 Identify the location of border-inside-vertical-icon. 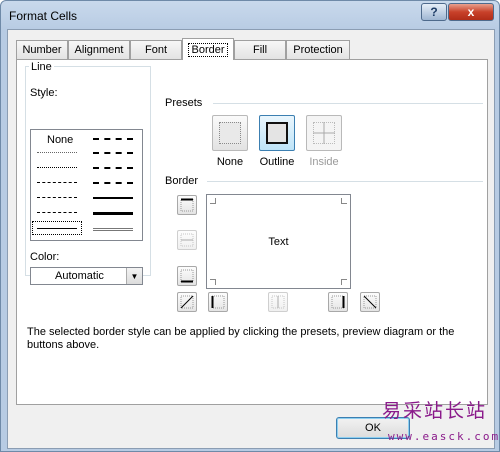
(278, 302).